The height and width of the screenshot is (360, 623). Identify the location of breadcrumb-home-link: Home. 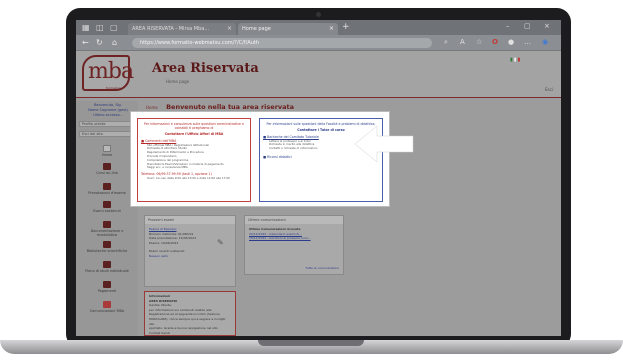
(152, 107).